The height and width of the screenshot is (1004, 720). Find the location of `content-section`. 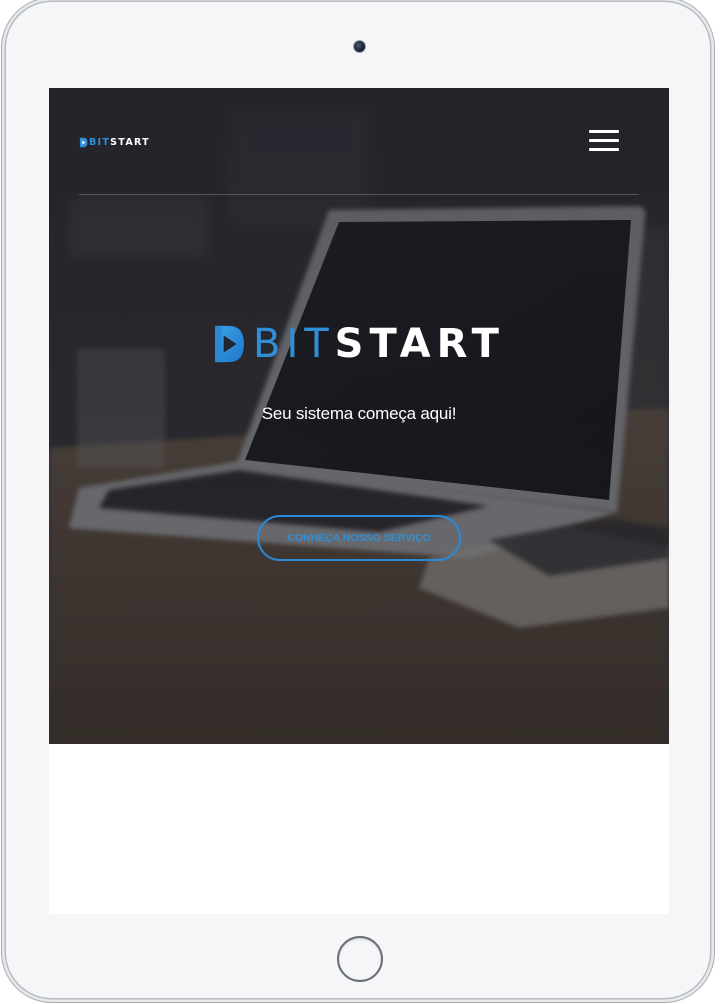

content-section is located at coordinates (359, 829).